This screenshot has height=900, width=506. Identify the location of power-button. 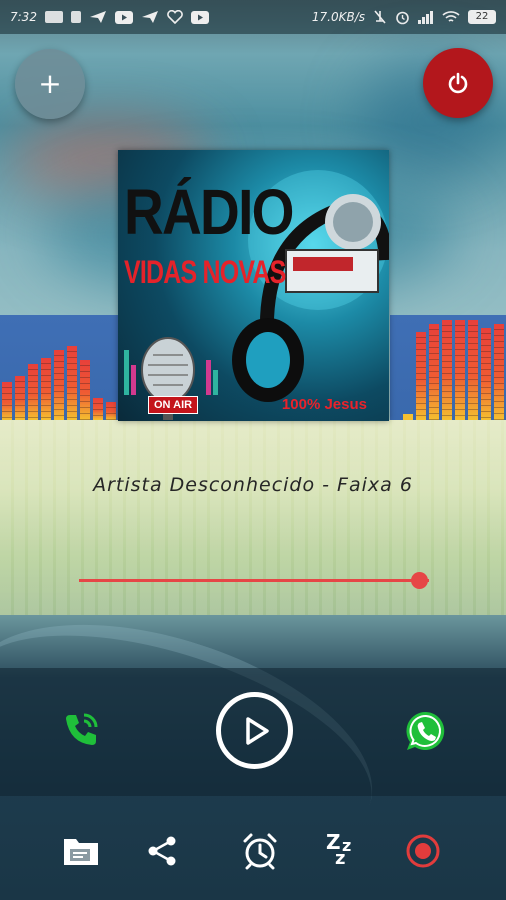
(458, 83).